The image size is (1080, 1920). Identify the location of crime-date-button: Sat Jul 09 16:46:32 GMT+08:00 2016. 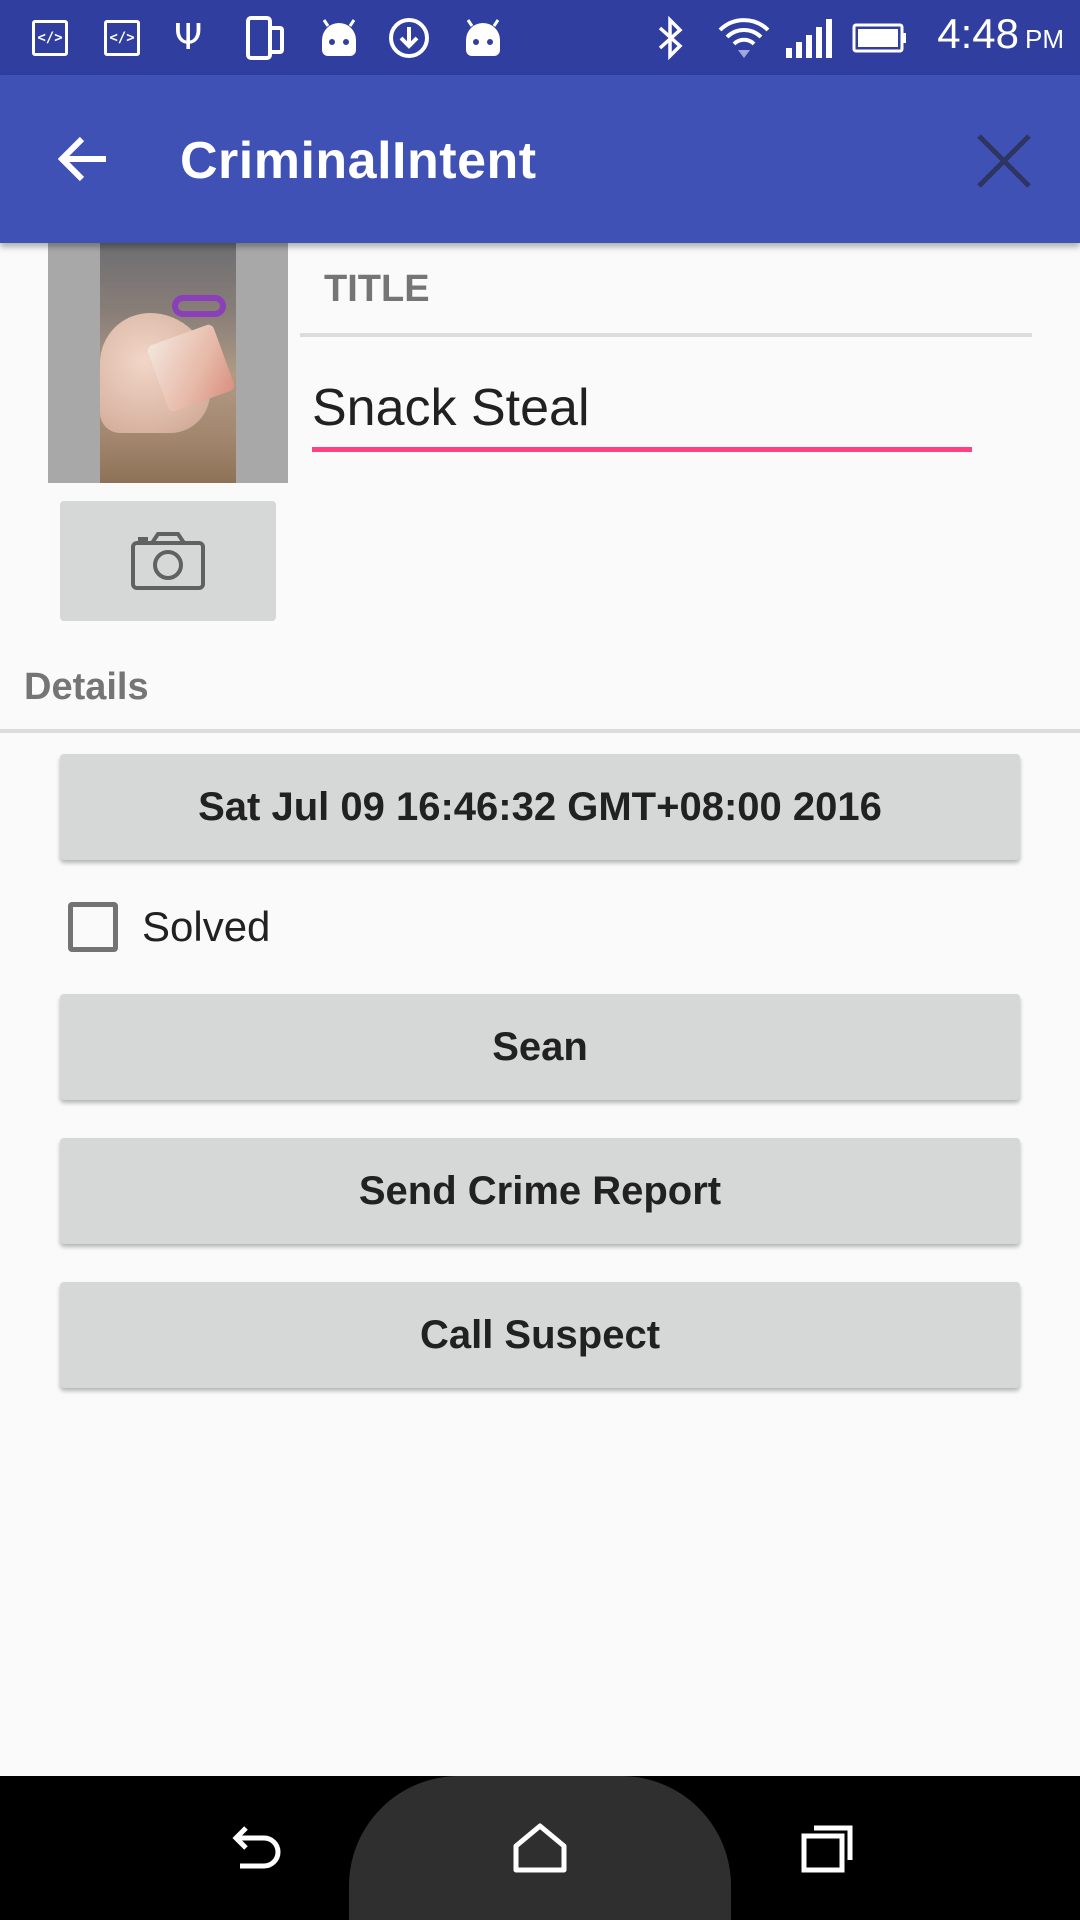
(540, 807).